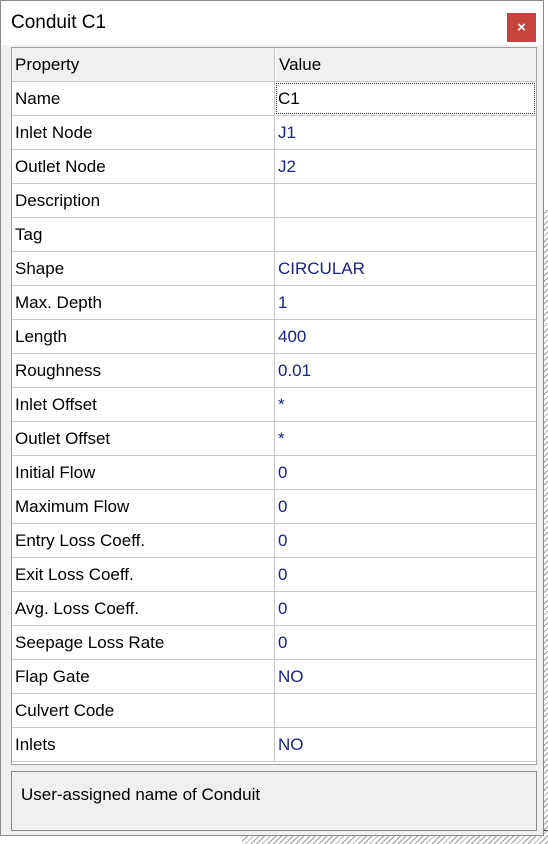 This screenshot has height=844, width=548. I want to click on table-row: Avg. Loss Coeff. 0, so click(274, 609).